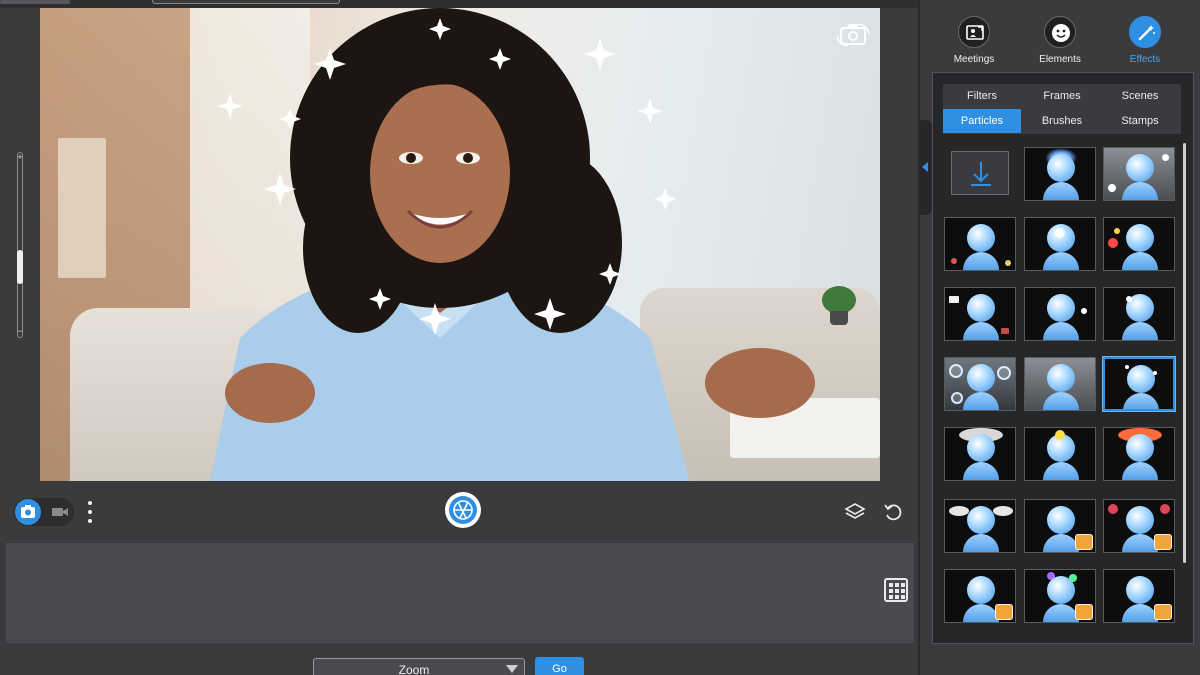 The image size is (1200, 675). Describe the element at coordinates (559, 666) in the screenshot. I see `go-button: Go` at that location.